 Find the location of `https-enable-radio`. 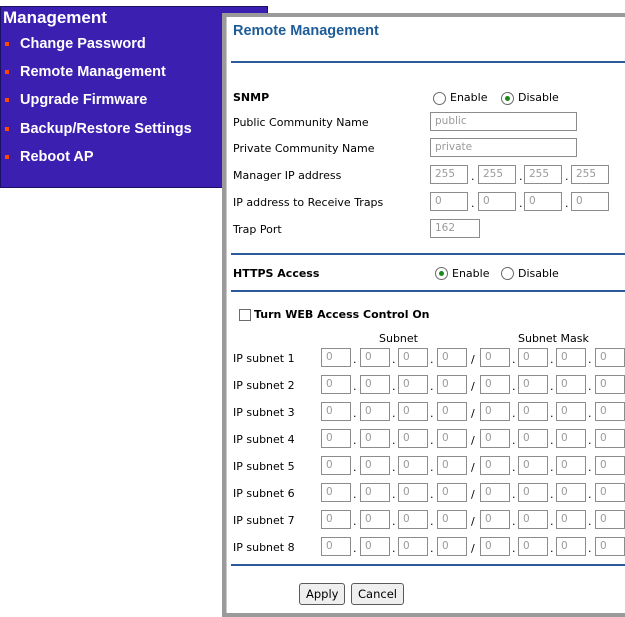

https-enable-radio is located at coordinates (441, 273).